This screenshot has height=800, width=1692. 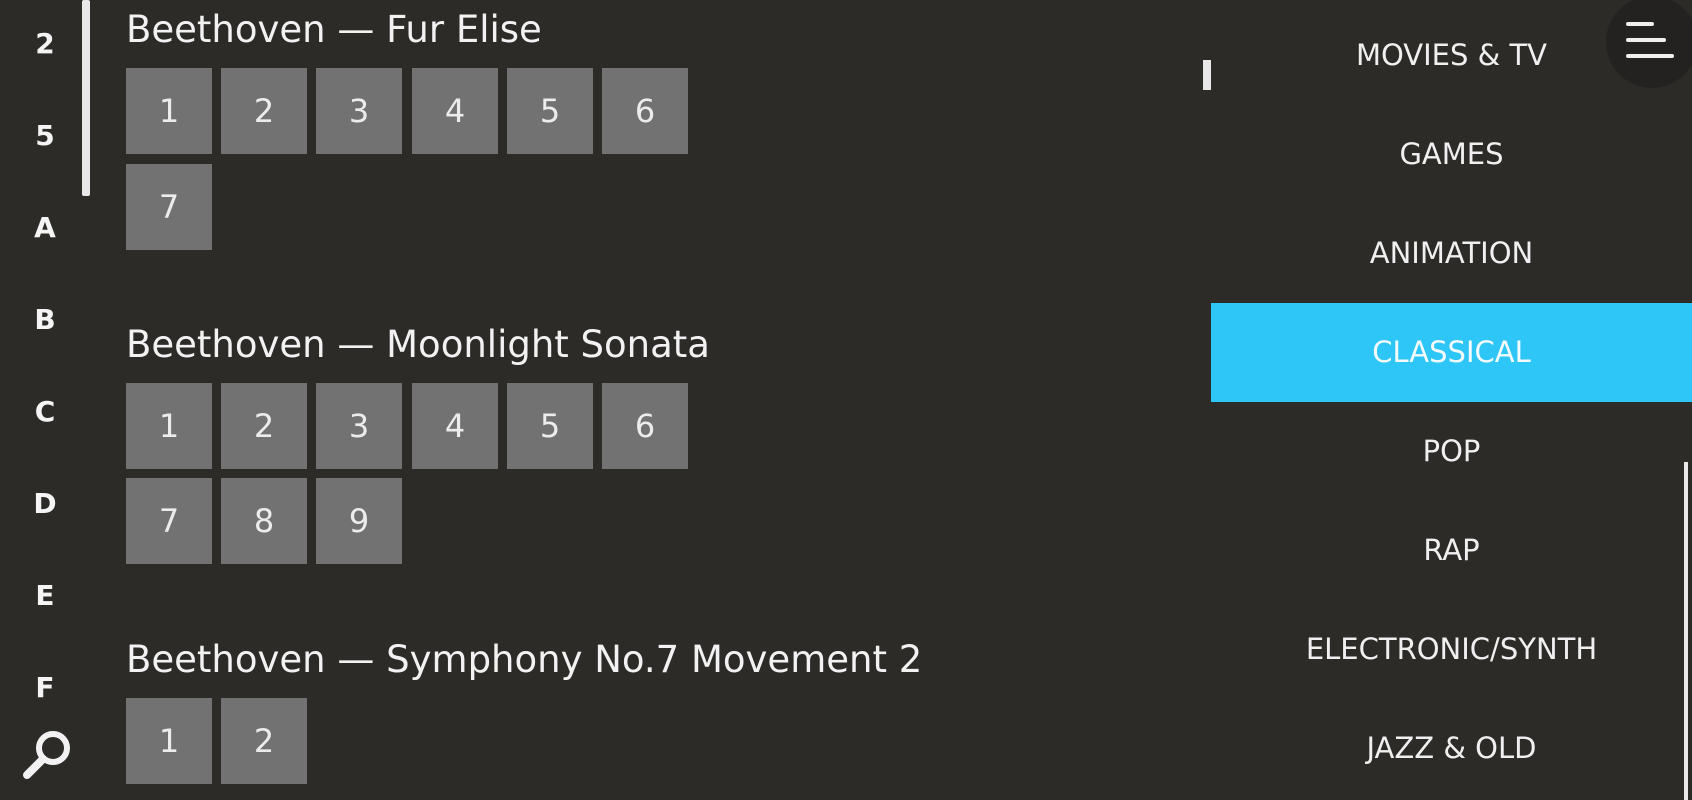 I want to click on category-electronic-synth: ELECTRONIC/SYNTH, so click(x=1451, y=649).